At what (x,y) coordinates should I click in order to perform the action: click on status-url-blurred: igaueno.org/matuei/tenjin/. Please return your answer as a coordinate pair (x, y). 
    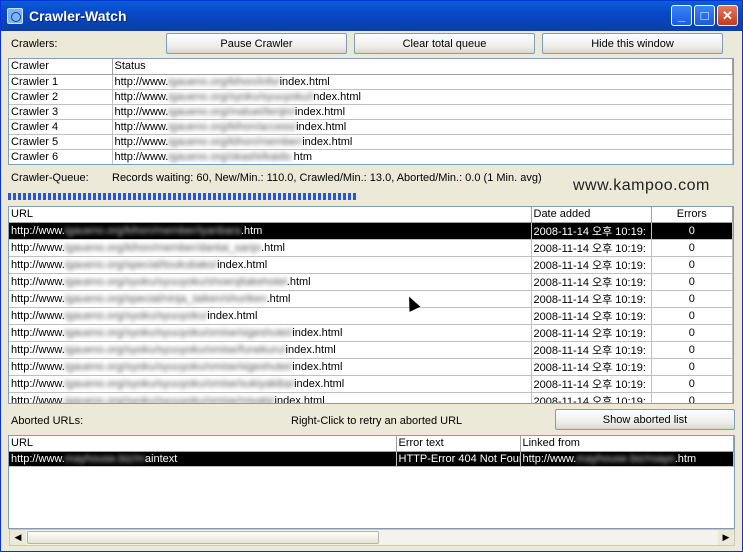
    Looking at the image, I should click on (231, 111).